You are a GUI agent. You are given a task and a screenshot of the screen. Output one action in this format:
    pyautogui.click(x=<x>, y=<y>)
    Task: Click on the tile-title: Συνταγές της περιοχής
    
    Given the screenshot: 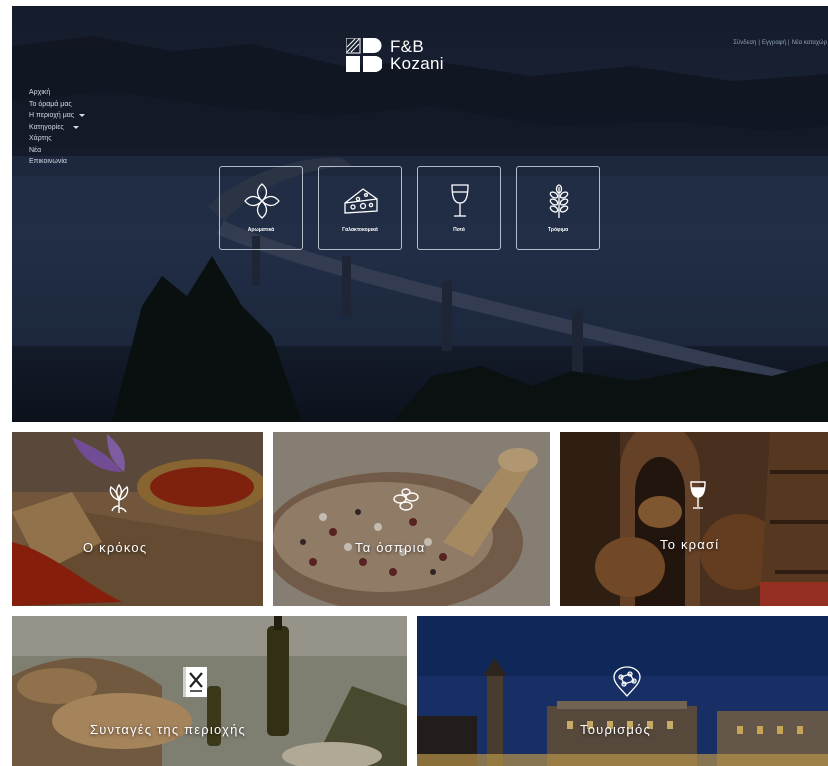 What is the action you would take?
    pyautogui.click(x=168, y=729)
    